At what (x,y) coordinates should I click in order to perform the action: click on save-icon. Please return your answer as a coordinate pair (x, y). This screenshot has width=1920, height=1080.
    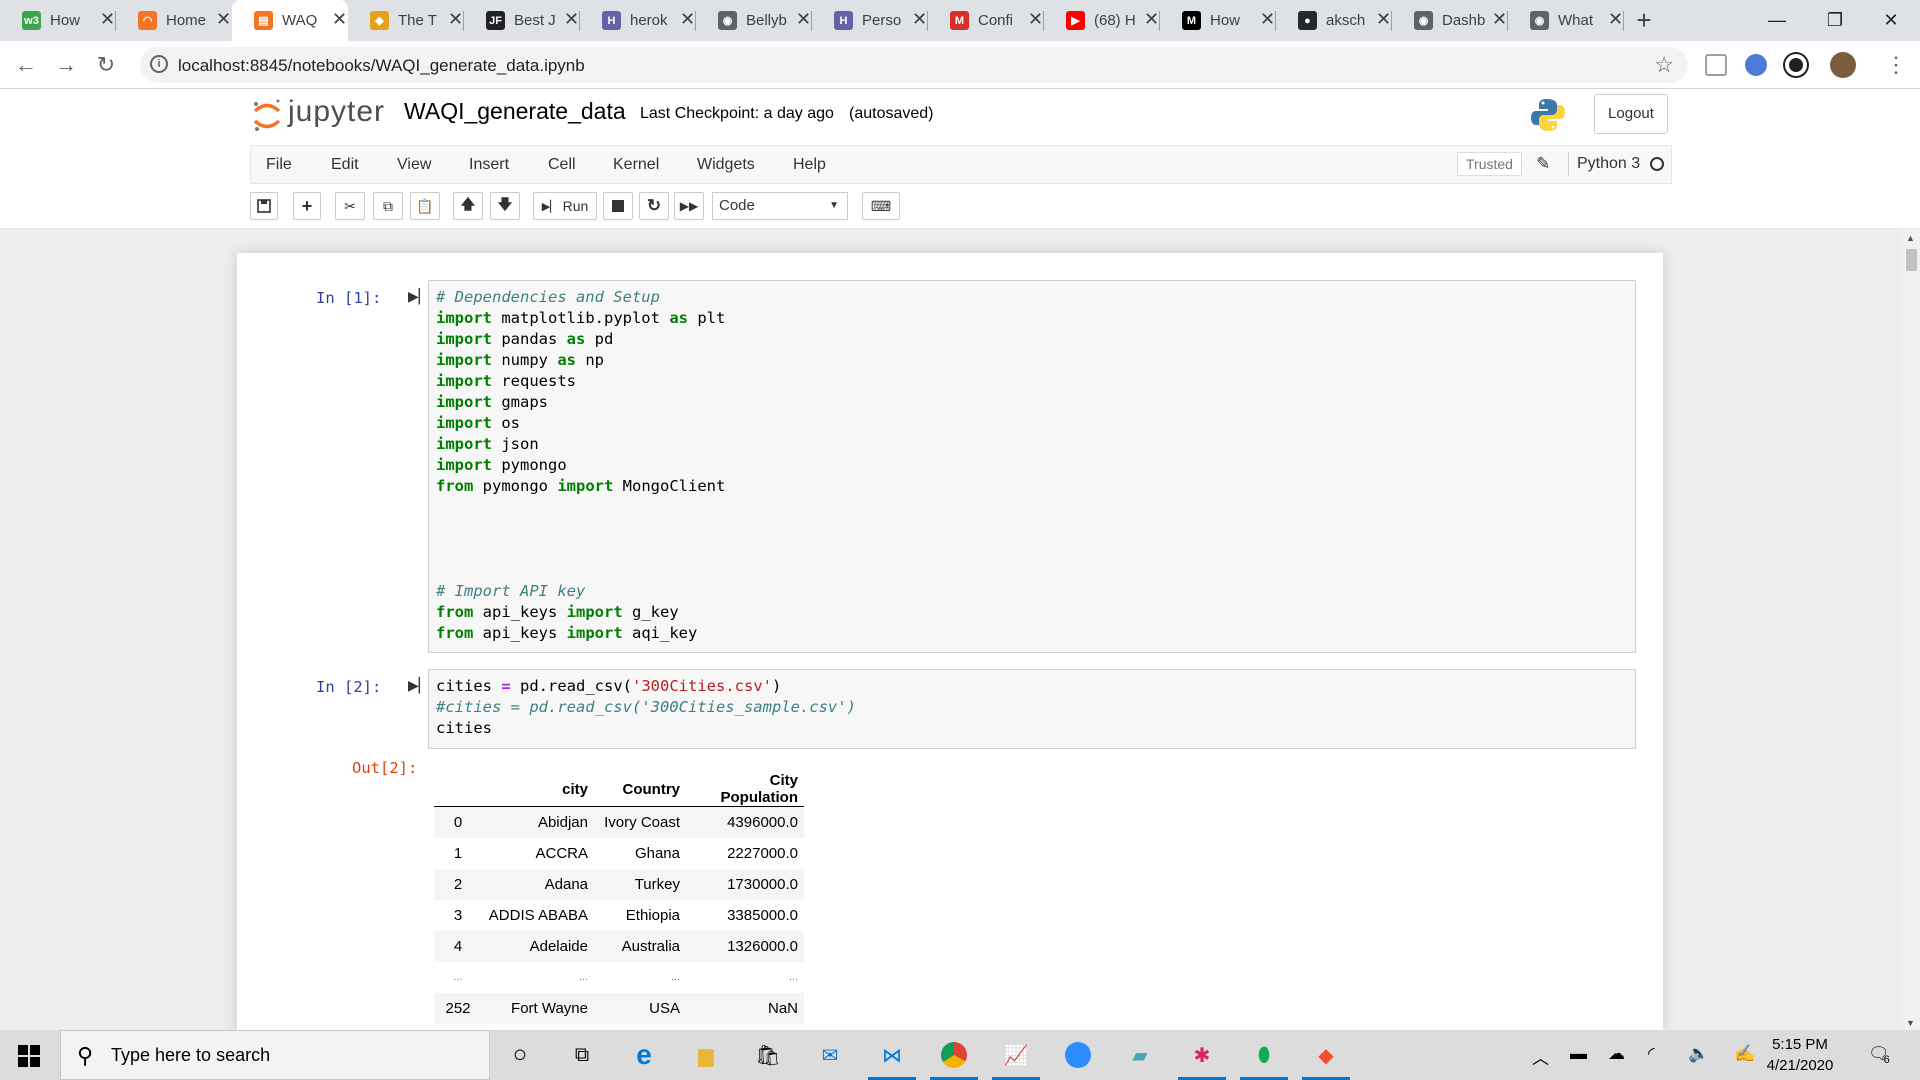
    Looking at the image, I should click on (264, 206).